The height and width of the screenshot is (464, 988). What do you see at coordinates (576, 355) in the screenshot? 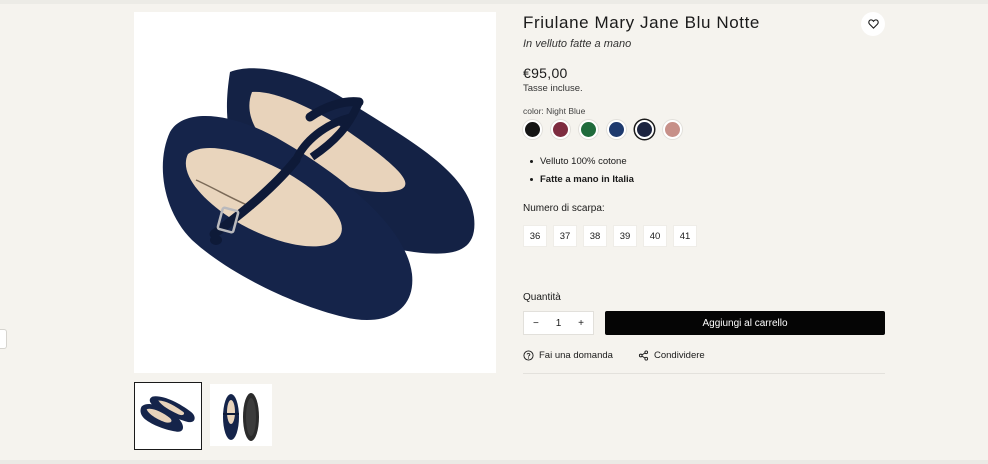
I see `ask-question-label: Fai una domanda` at bounding box center [576, 355].